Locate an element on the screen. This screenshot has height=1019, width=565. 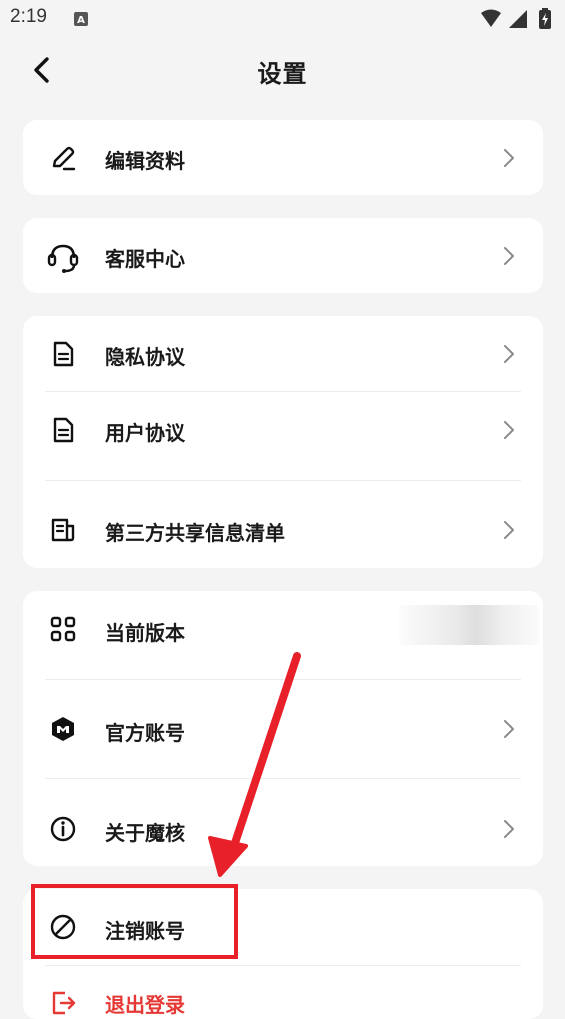
account-card: 注销账号 退出登录 is located at coordinates (283, 954).